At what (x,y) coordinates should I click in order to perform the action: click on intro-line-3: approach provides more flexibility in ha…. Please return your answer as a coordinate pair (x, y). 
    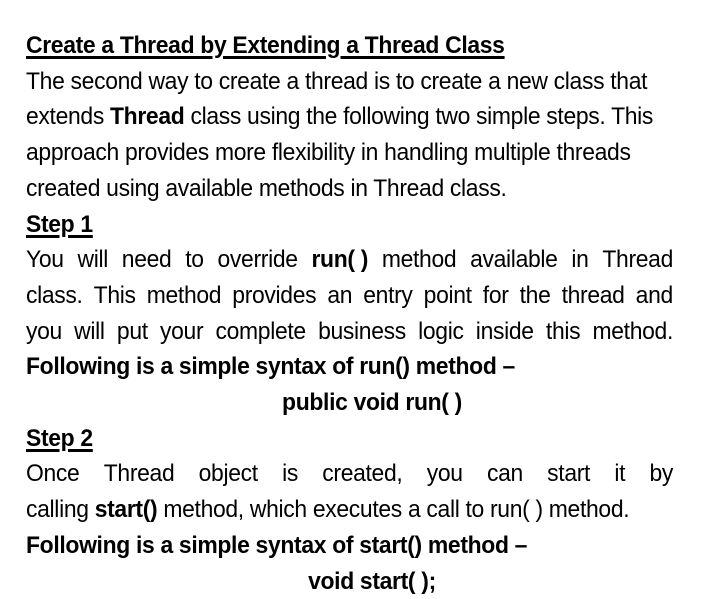
    Looking at the image, I should click on (328, 153).